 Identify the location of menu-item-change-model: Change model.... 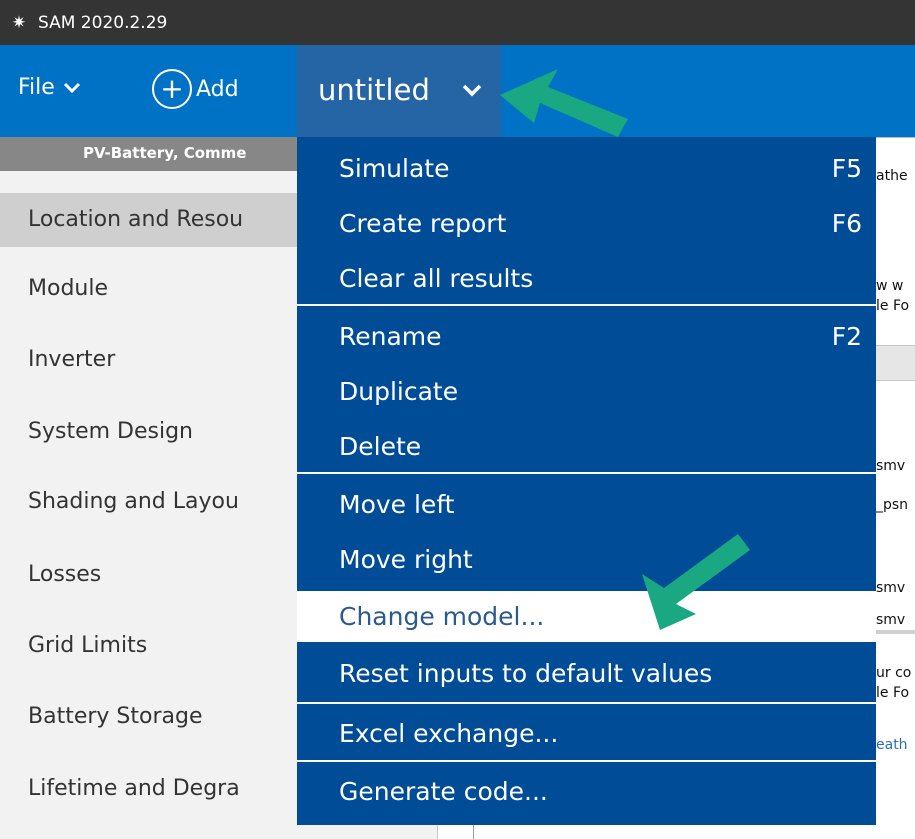
(586, 616).